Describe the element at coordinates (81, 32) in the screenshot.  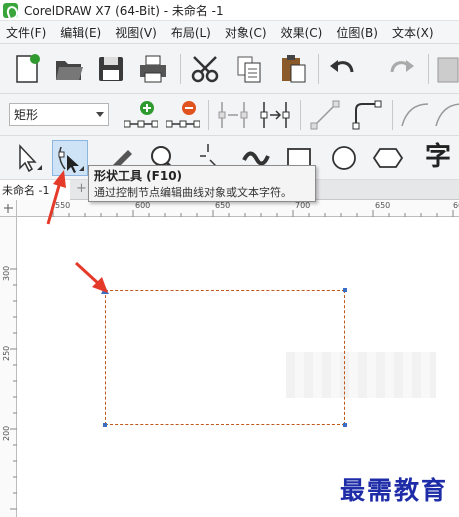
I see `menu-edit: 编辑(E)` at that location.